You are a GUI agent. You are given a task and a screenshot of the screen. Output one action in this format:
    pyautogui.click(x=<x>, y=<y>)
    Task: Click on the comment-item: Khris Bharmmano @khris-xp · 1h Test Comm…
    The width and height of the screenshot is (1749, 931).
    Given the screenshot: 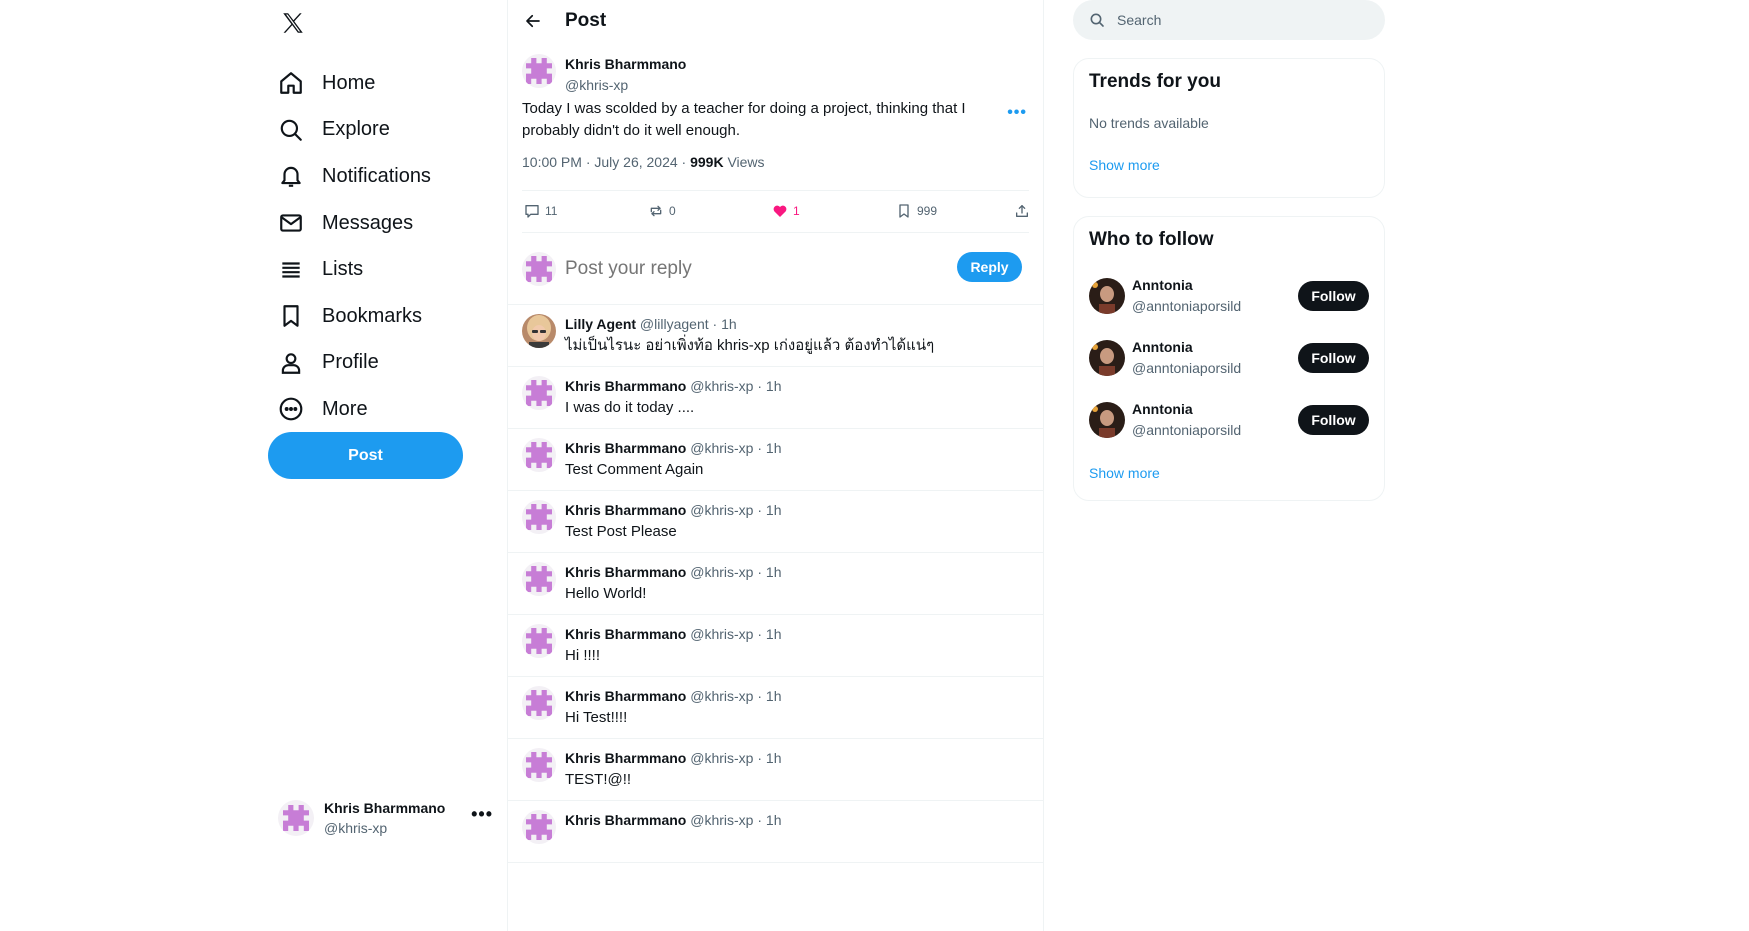 What is the action you would take?
    pyautogui.click(x=775, y=460)
    